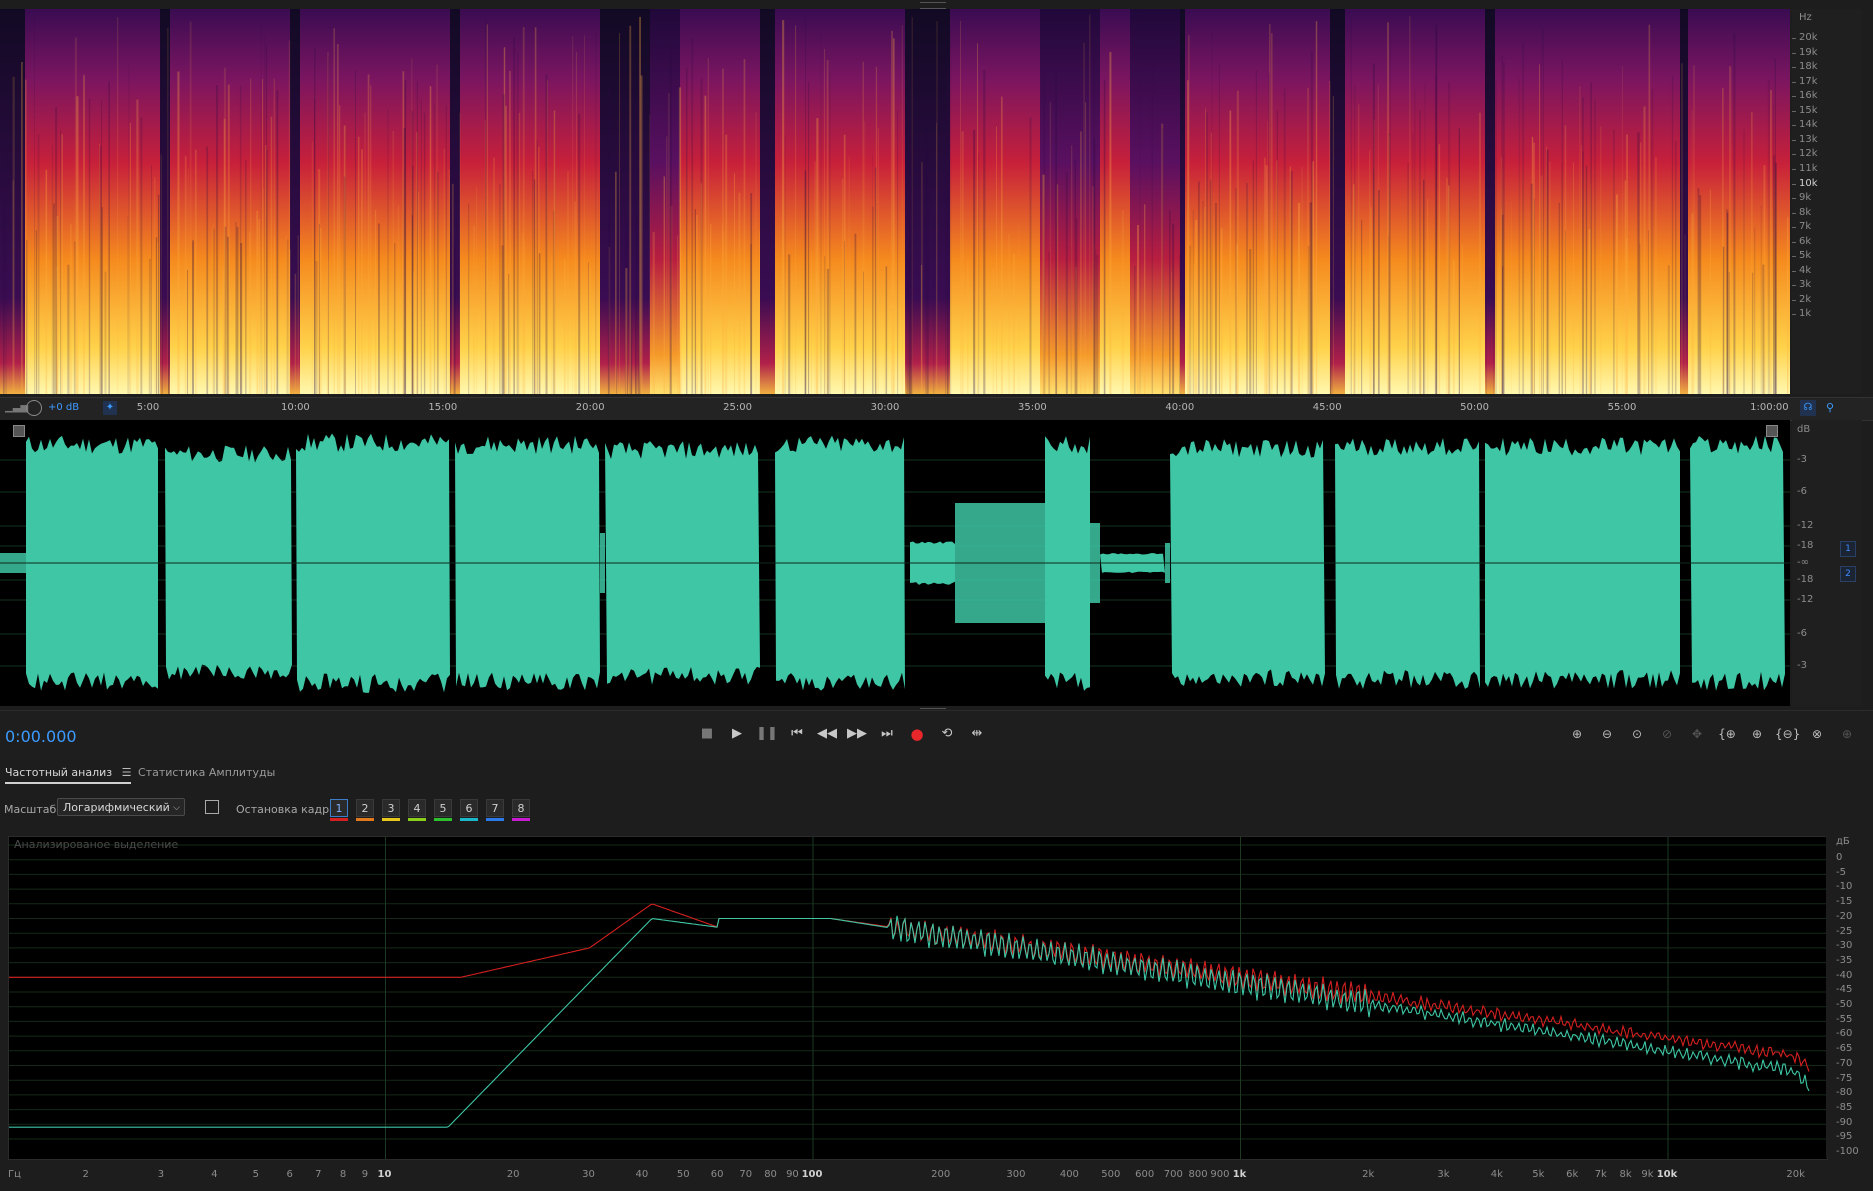 The height and width of the screenshot is (1191, 1873). Describe the element at coordinates (59, 772) in the screenshot. I see `tab-label: Частотный анализ` at that location.